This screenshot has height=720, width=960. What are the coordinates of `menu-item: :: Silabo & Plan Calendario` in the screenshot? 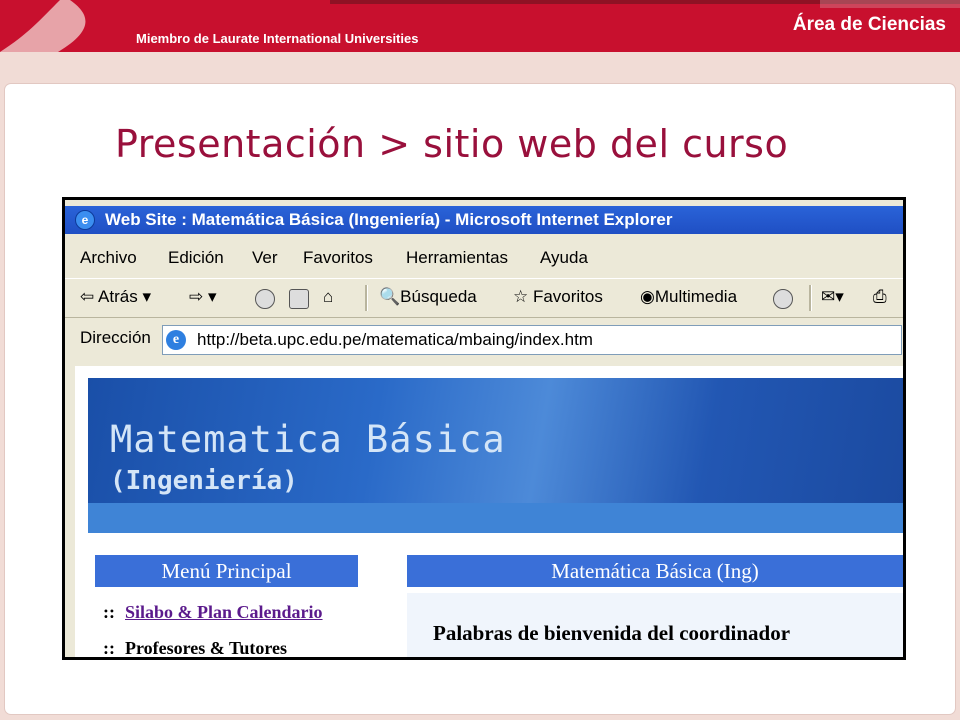 It's located at (213, 612).